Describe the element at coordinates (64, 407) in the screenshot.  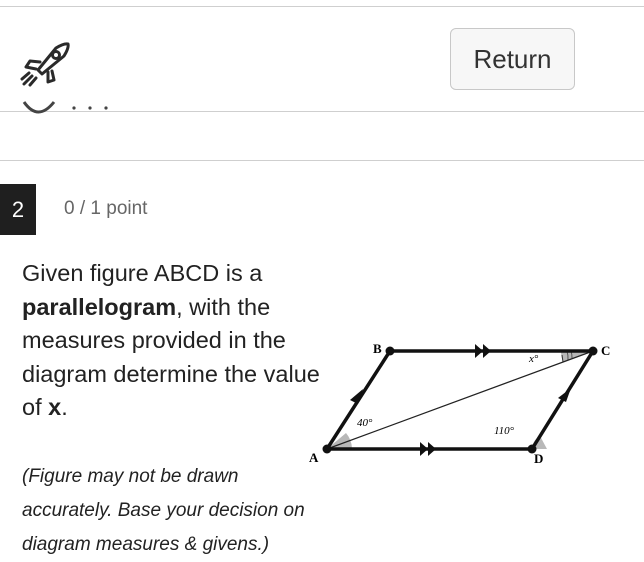
I see `question-text-end: .` at that location.